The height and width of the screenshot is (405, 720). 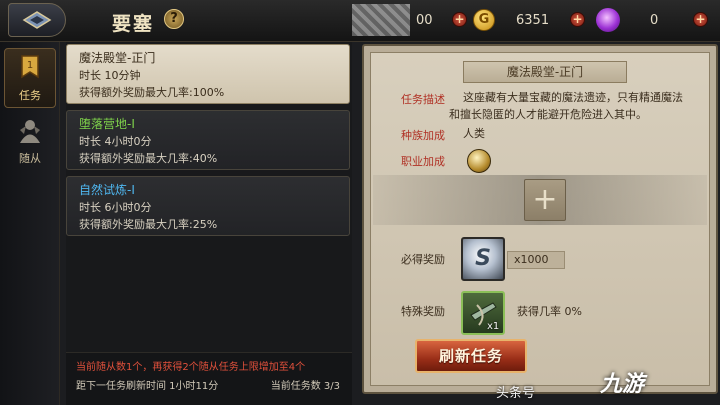 I want to click on tab-followers: 随从, so click(x=30, y=142).